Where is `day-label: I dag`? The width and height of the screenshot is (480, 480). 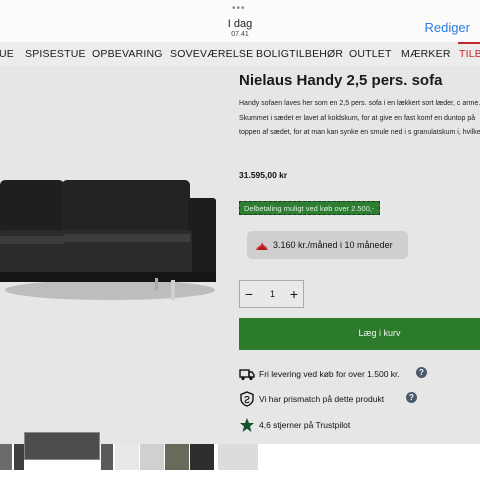 day-label: I dag is located at coordinates (240, 24).